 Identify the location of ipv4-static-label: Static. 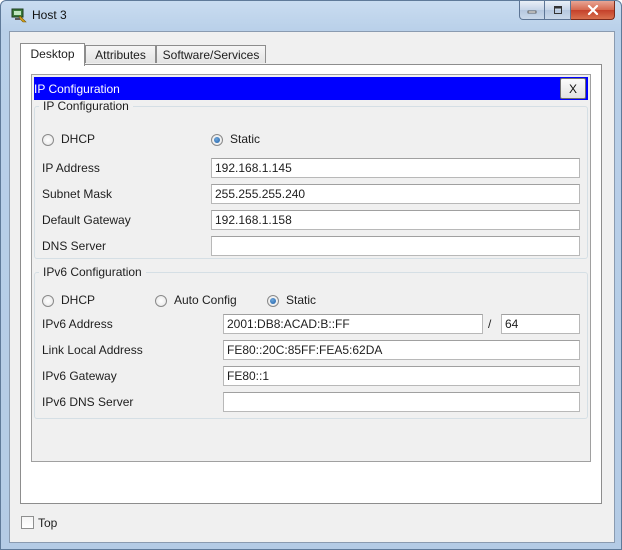
(245, 139).